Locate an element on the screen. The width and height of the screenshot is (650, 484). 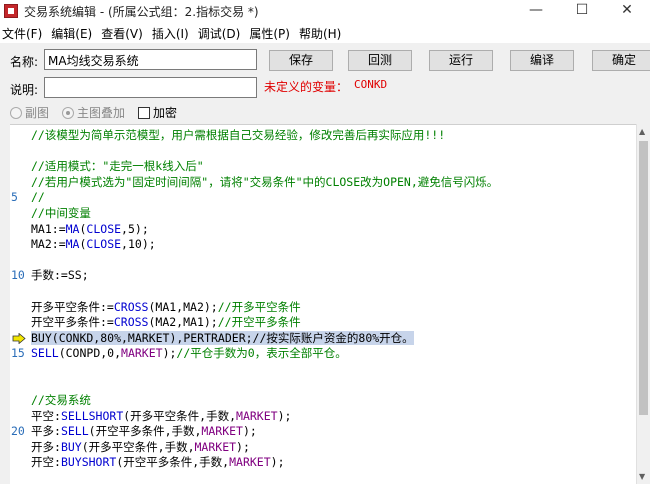
menu-properties: 属性(P) is located at coordinates (272, 32).